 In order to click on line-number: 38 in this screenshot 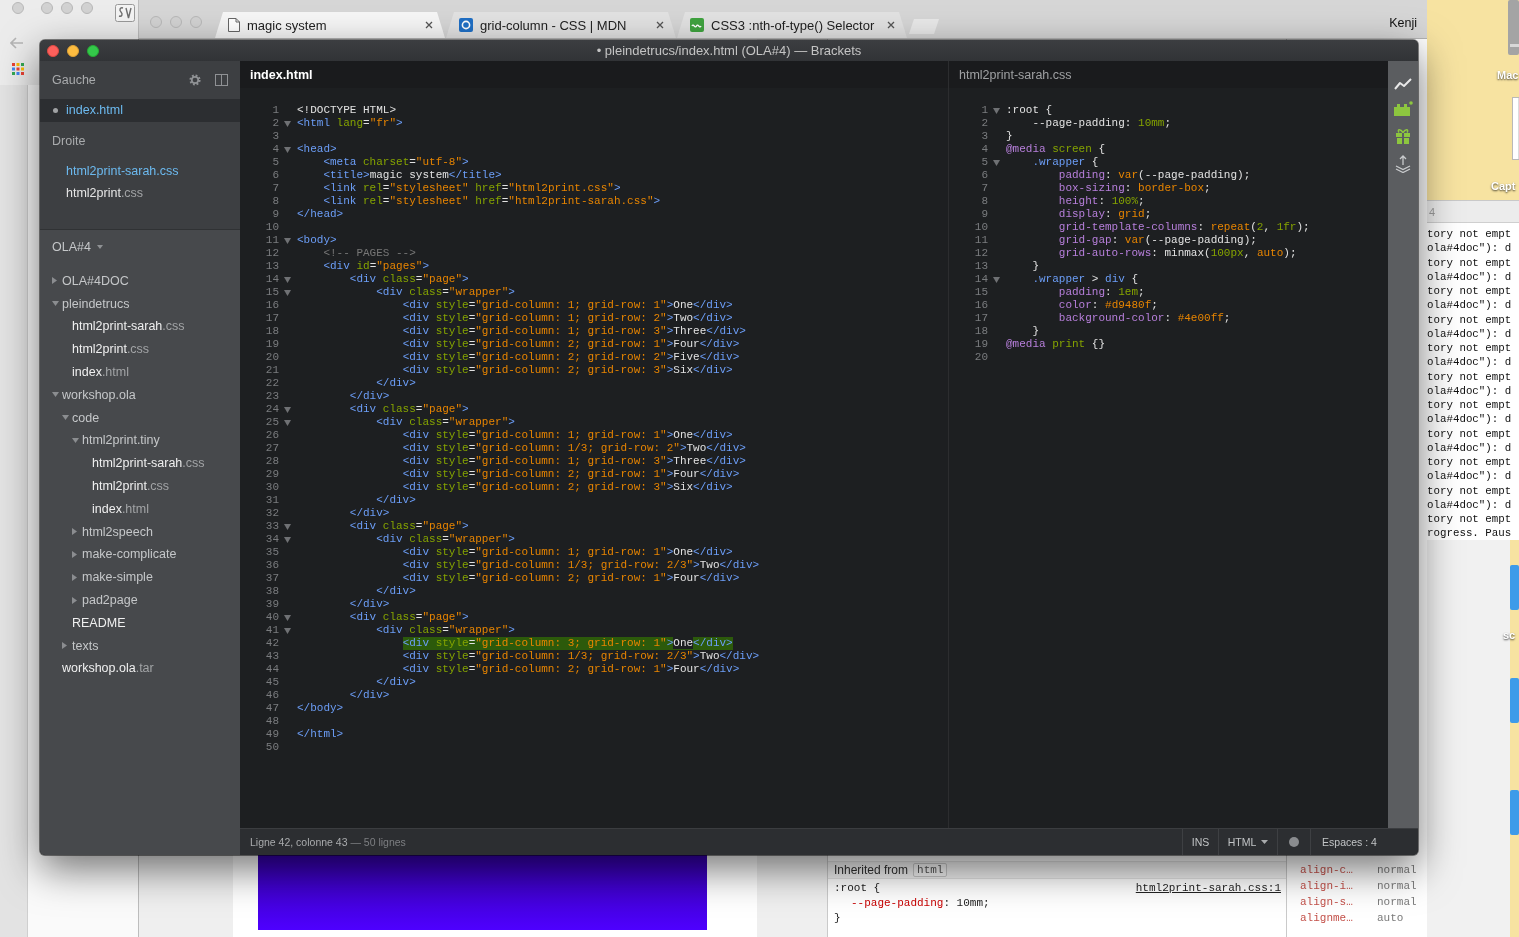, I will do `click(272, 591)`.